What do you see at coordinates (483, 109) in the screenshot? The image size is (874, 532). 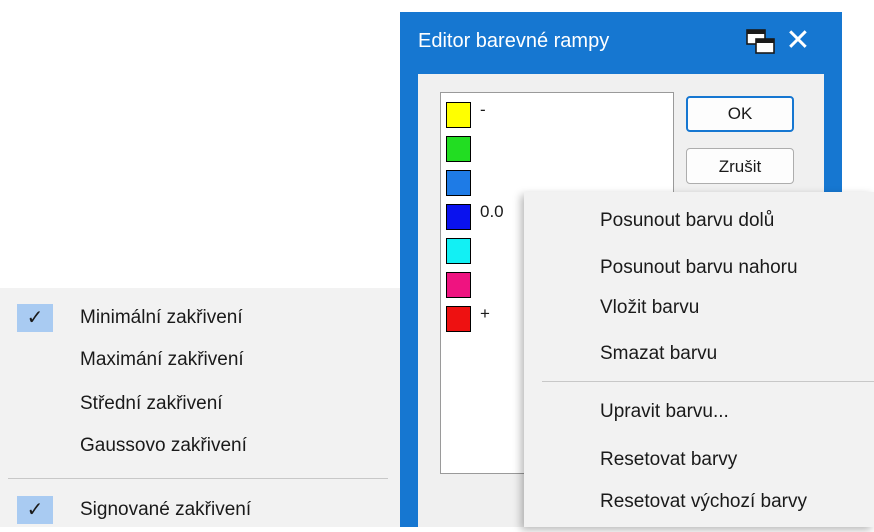 I see `color-stop-label: -` at bounding box center [483, 109].